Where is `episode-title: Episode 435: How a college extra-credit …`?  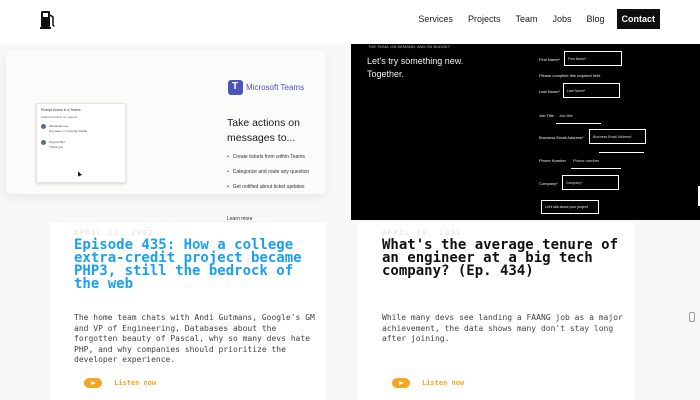
episode-title: Episode 435: How a college extra-credit … is located at coordinates (200, 264).